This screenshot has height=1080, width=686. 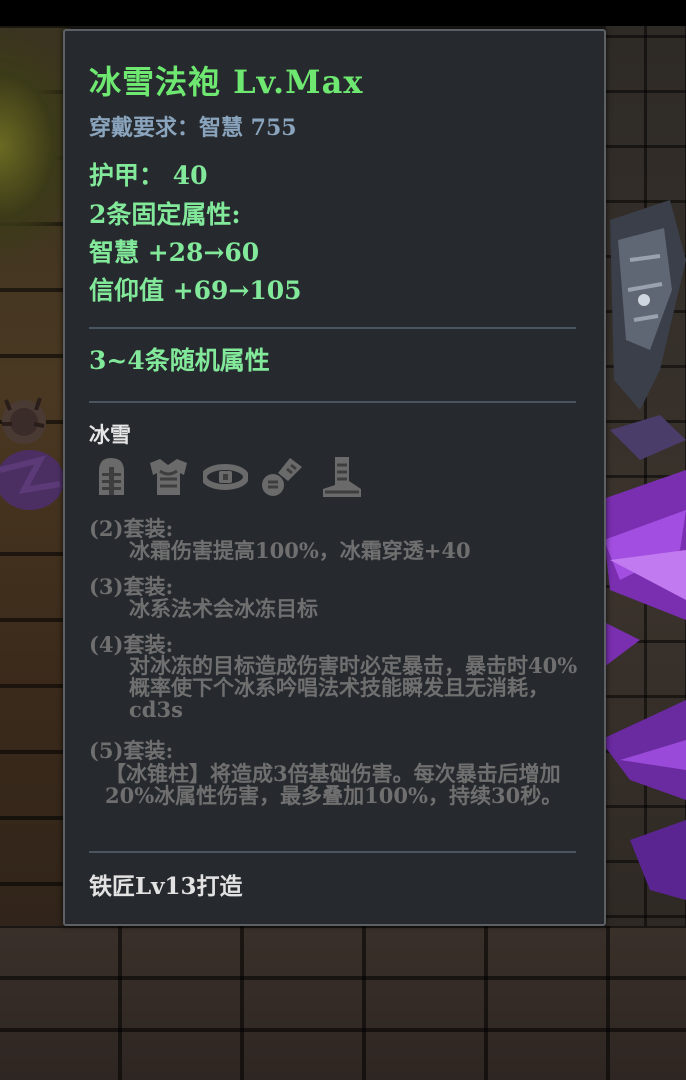 I want to click on dungeon-floor-left, so click(x=35, y=553).